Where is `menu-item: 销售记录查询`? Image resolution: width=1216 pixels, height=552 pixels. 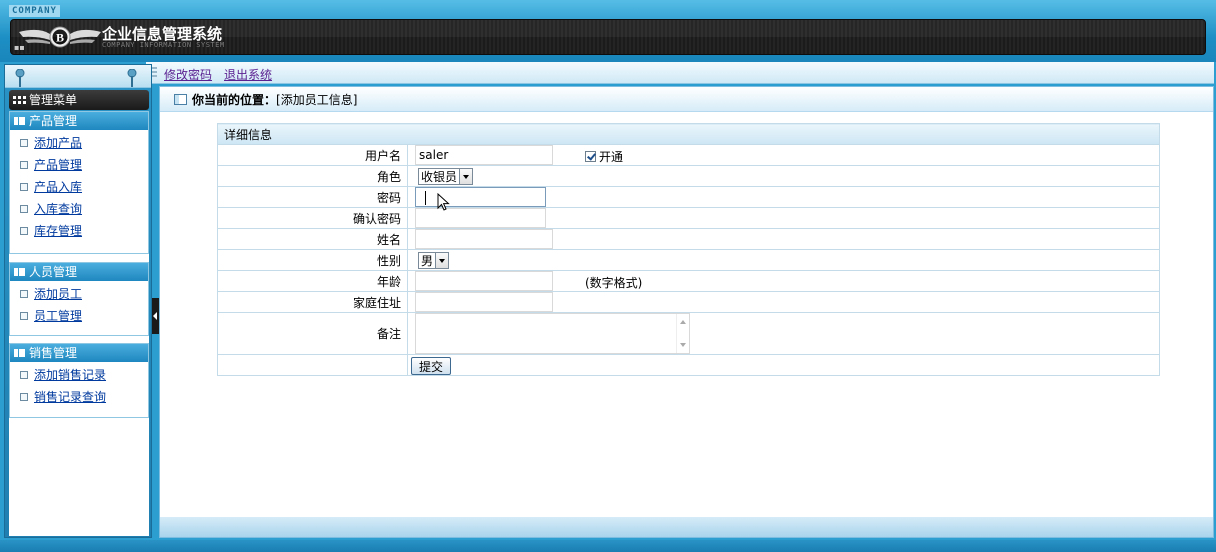 menu-item: 销售记录查询 is located at coordinates (84, 400).